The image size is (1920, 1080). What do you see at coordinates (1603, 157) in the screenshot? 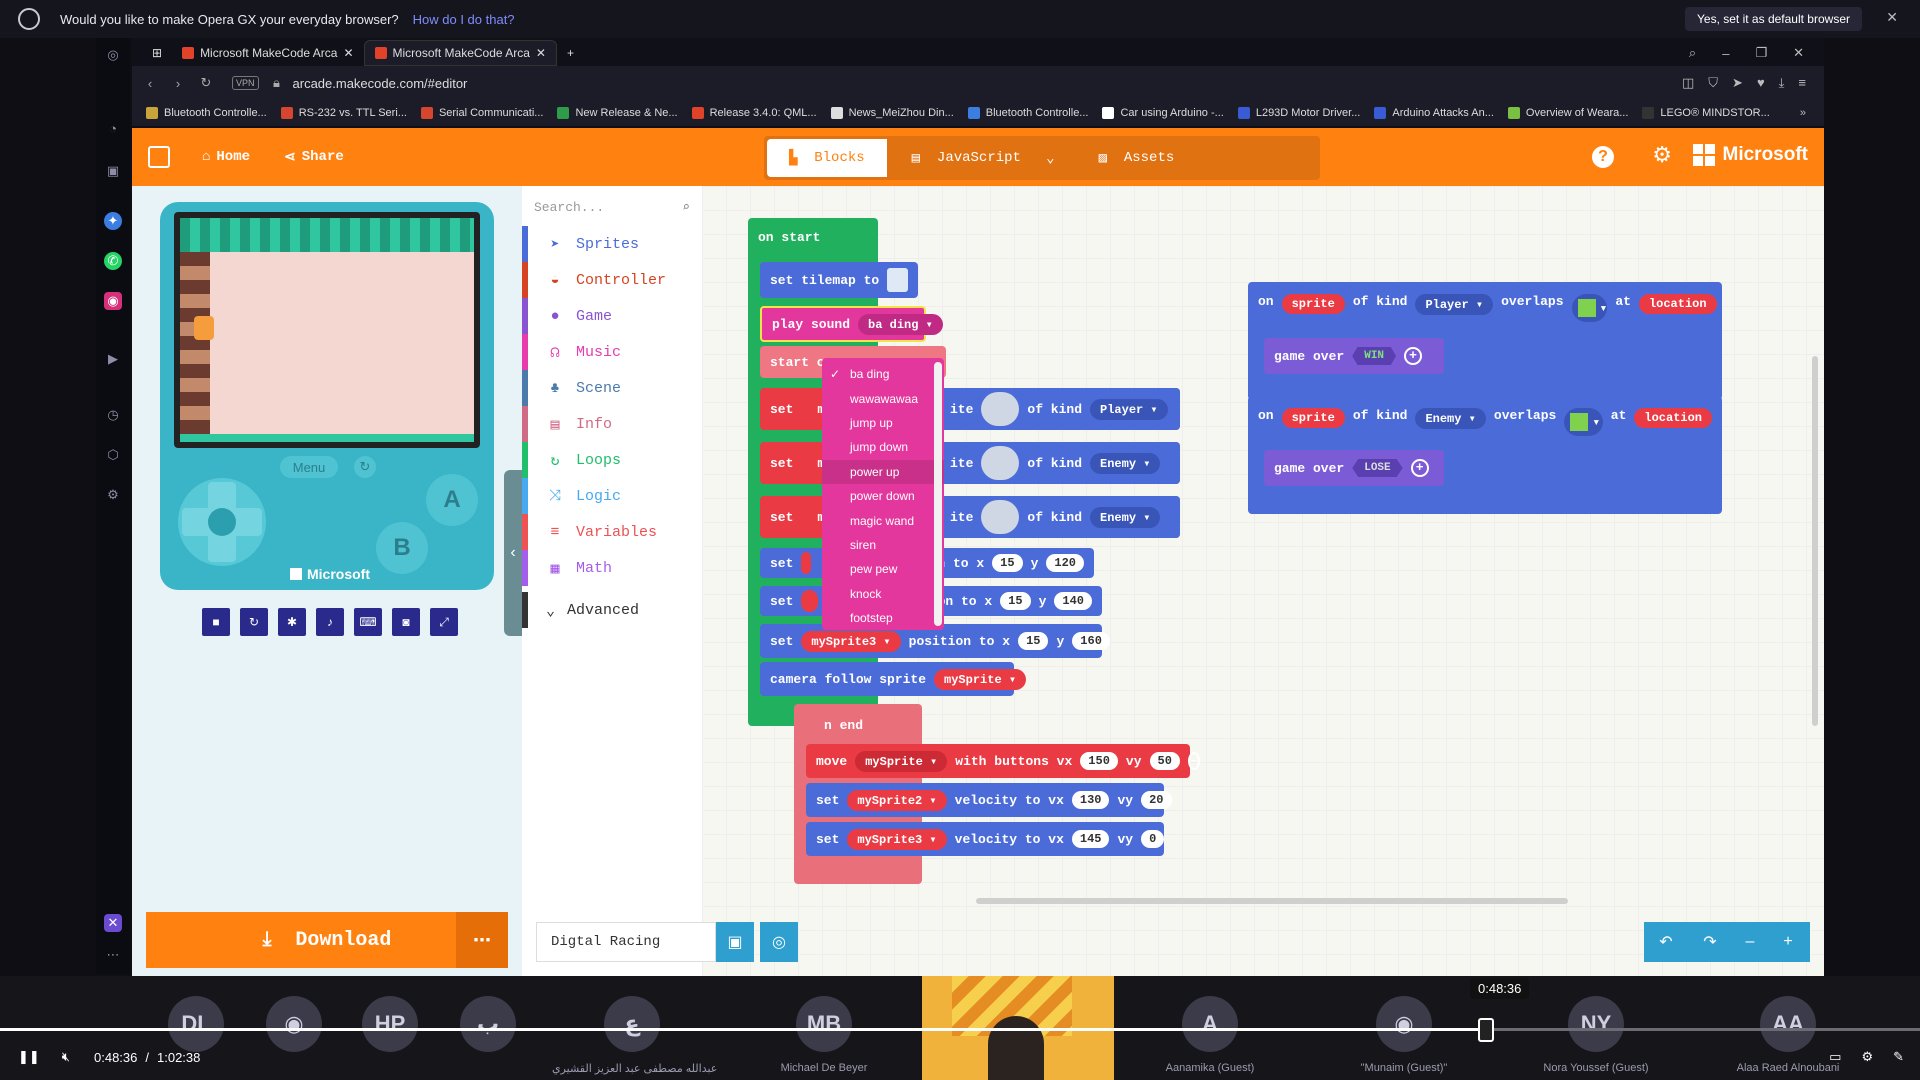
I see `help-icon: ?` at bounding box center [1603, 157].